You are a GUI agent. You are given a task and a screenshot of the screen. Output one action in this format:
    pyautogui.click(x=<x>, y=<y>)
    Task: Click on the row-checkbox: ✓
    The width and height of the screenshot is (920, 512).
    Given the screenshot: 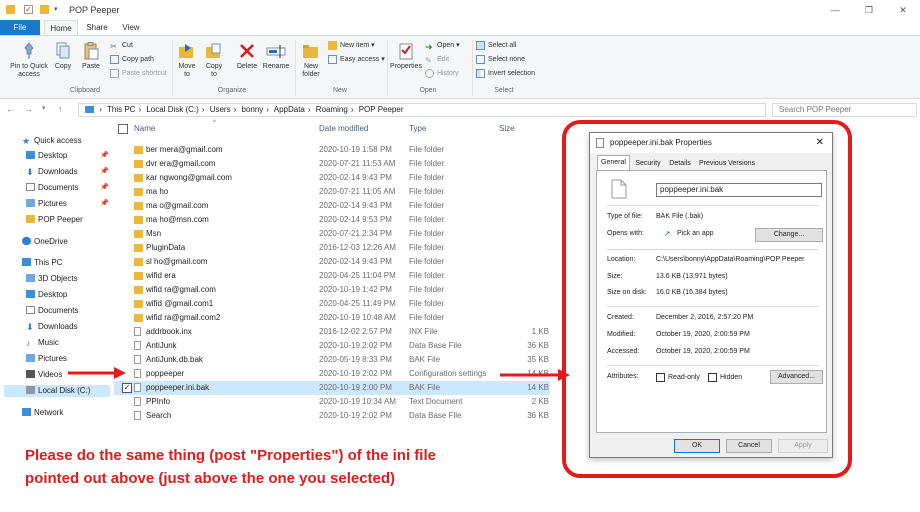 What is the action you would take?
    pyautogui.click(x=127, y=388)
    